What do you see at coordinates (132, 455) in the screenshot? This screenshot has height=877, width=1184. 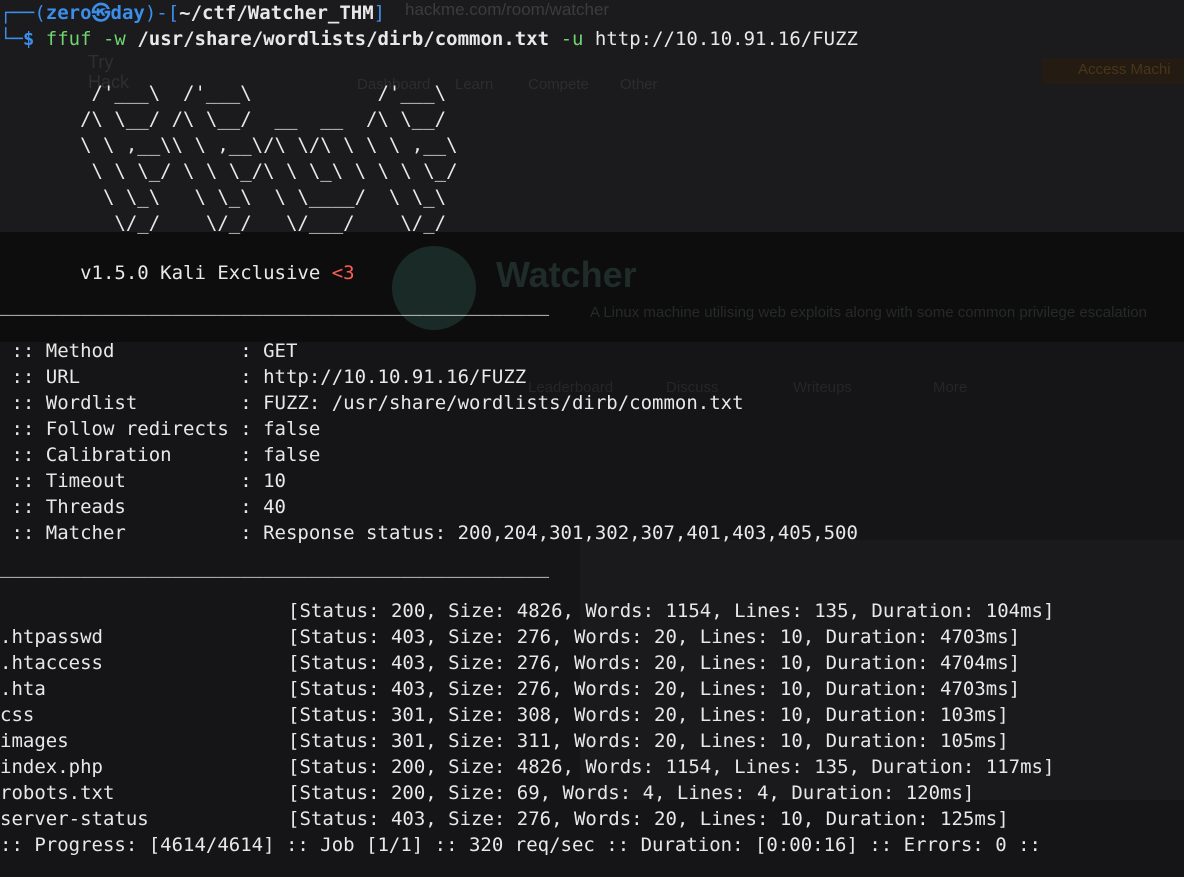 I see `config-key: :: Calibration :` at bounding box center [132, 455].